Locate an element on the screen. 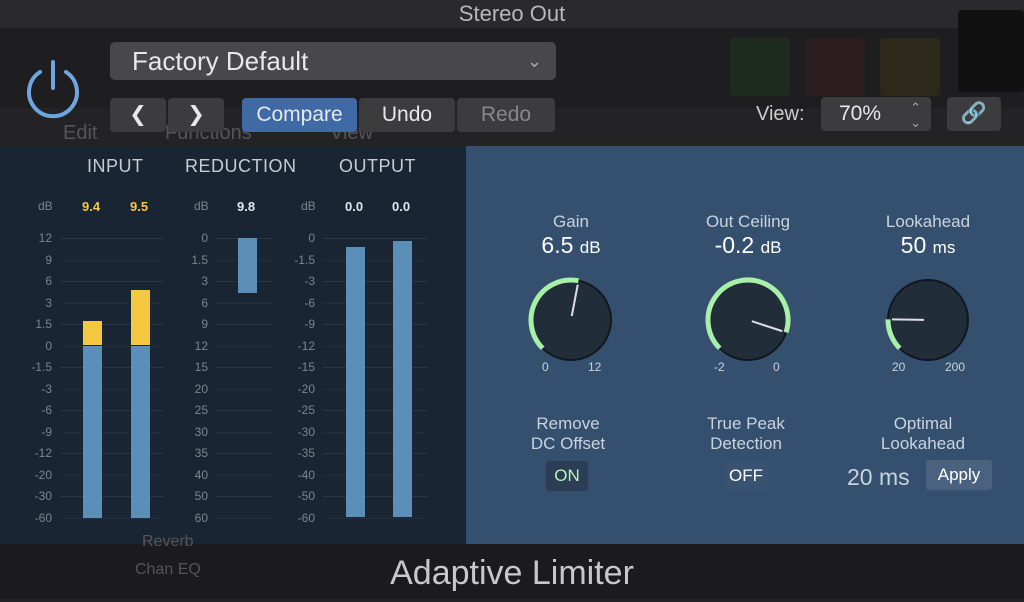 The height and width of the screenshot is (602, 1024). compare-button: Compare is located at coordinates (299, 115).